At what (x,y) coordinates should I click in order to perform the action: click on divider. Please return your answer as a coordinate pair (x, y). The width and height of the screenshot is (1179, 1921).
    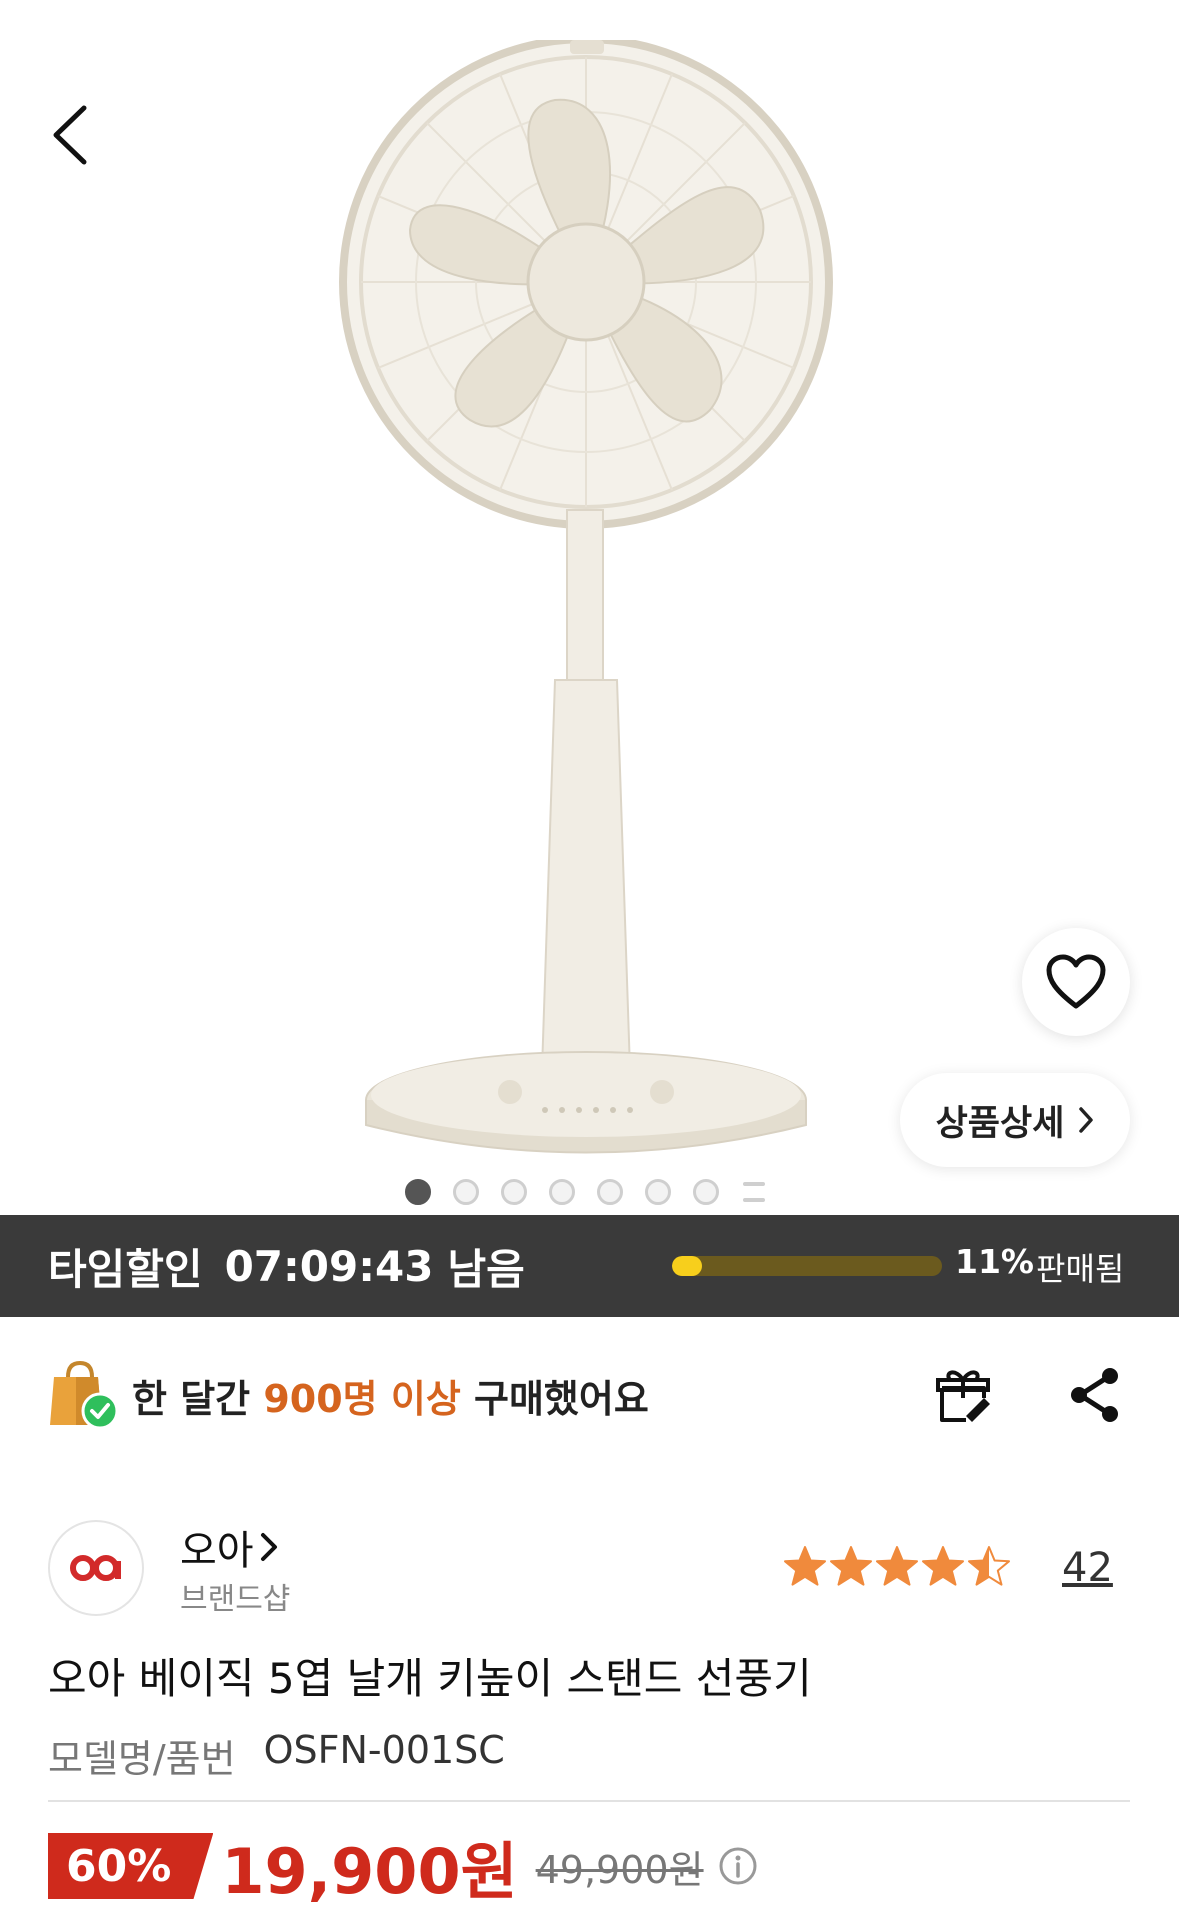
    Looking at the image, I should click on (589, 1801).